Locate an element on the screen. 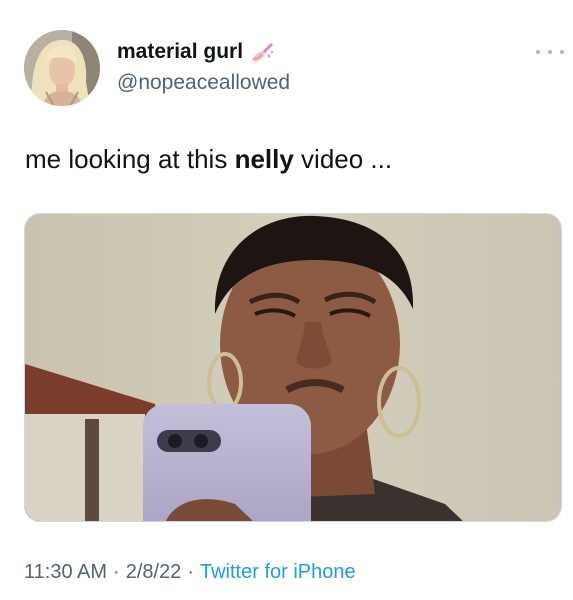 Image resolution: width=573 pixels, height=600 pixels. nail-polish-emoji-icon is located at coordinates (262, 52).